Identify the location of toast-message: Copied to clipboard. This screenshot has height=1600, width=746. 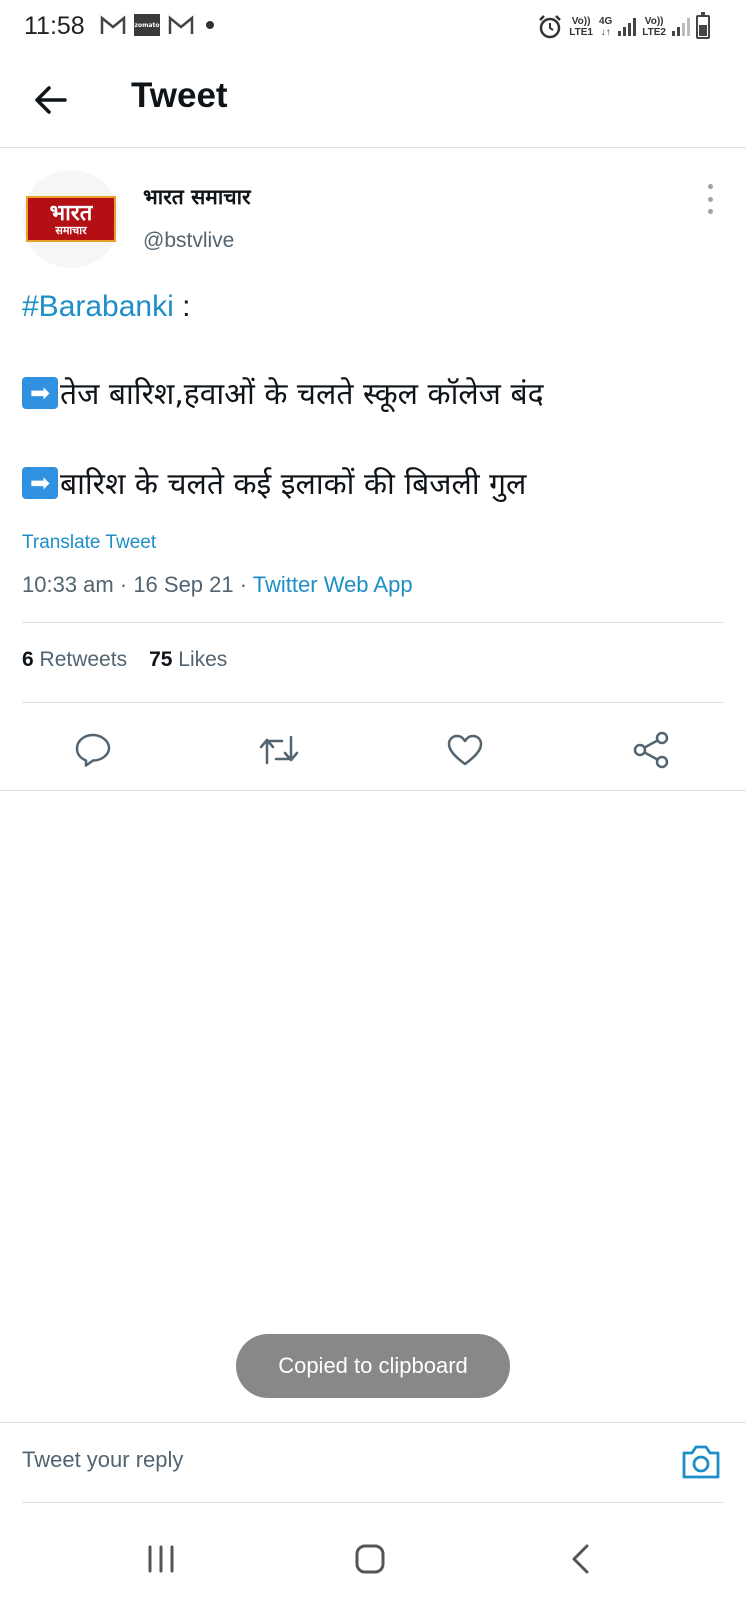
(373, 1366).